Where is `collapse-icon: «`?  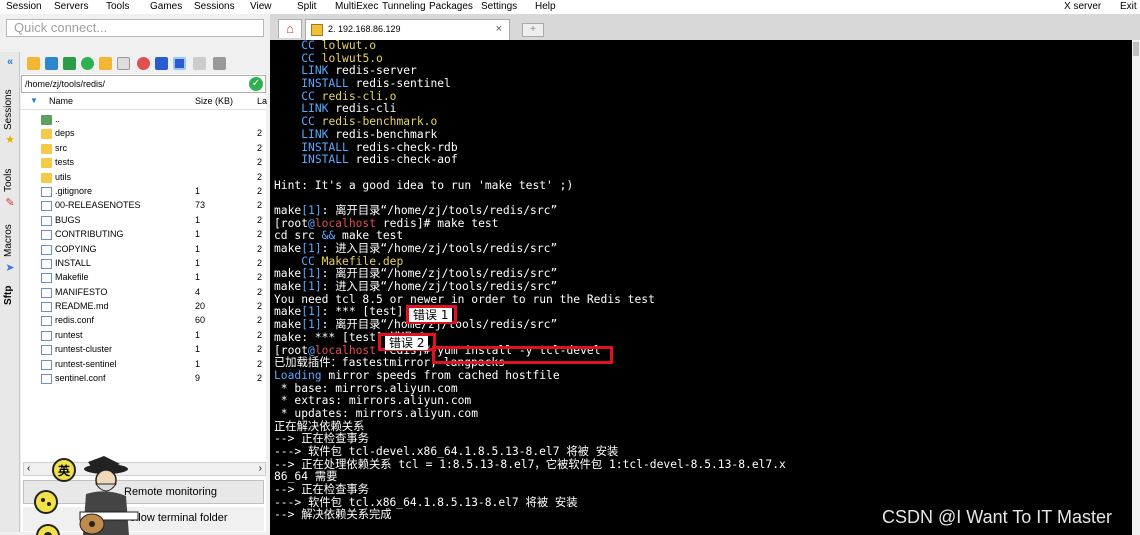
collapse-icon: « is located at coordinates (10, 62).